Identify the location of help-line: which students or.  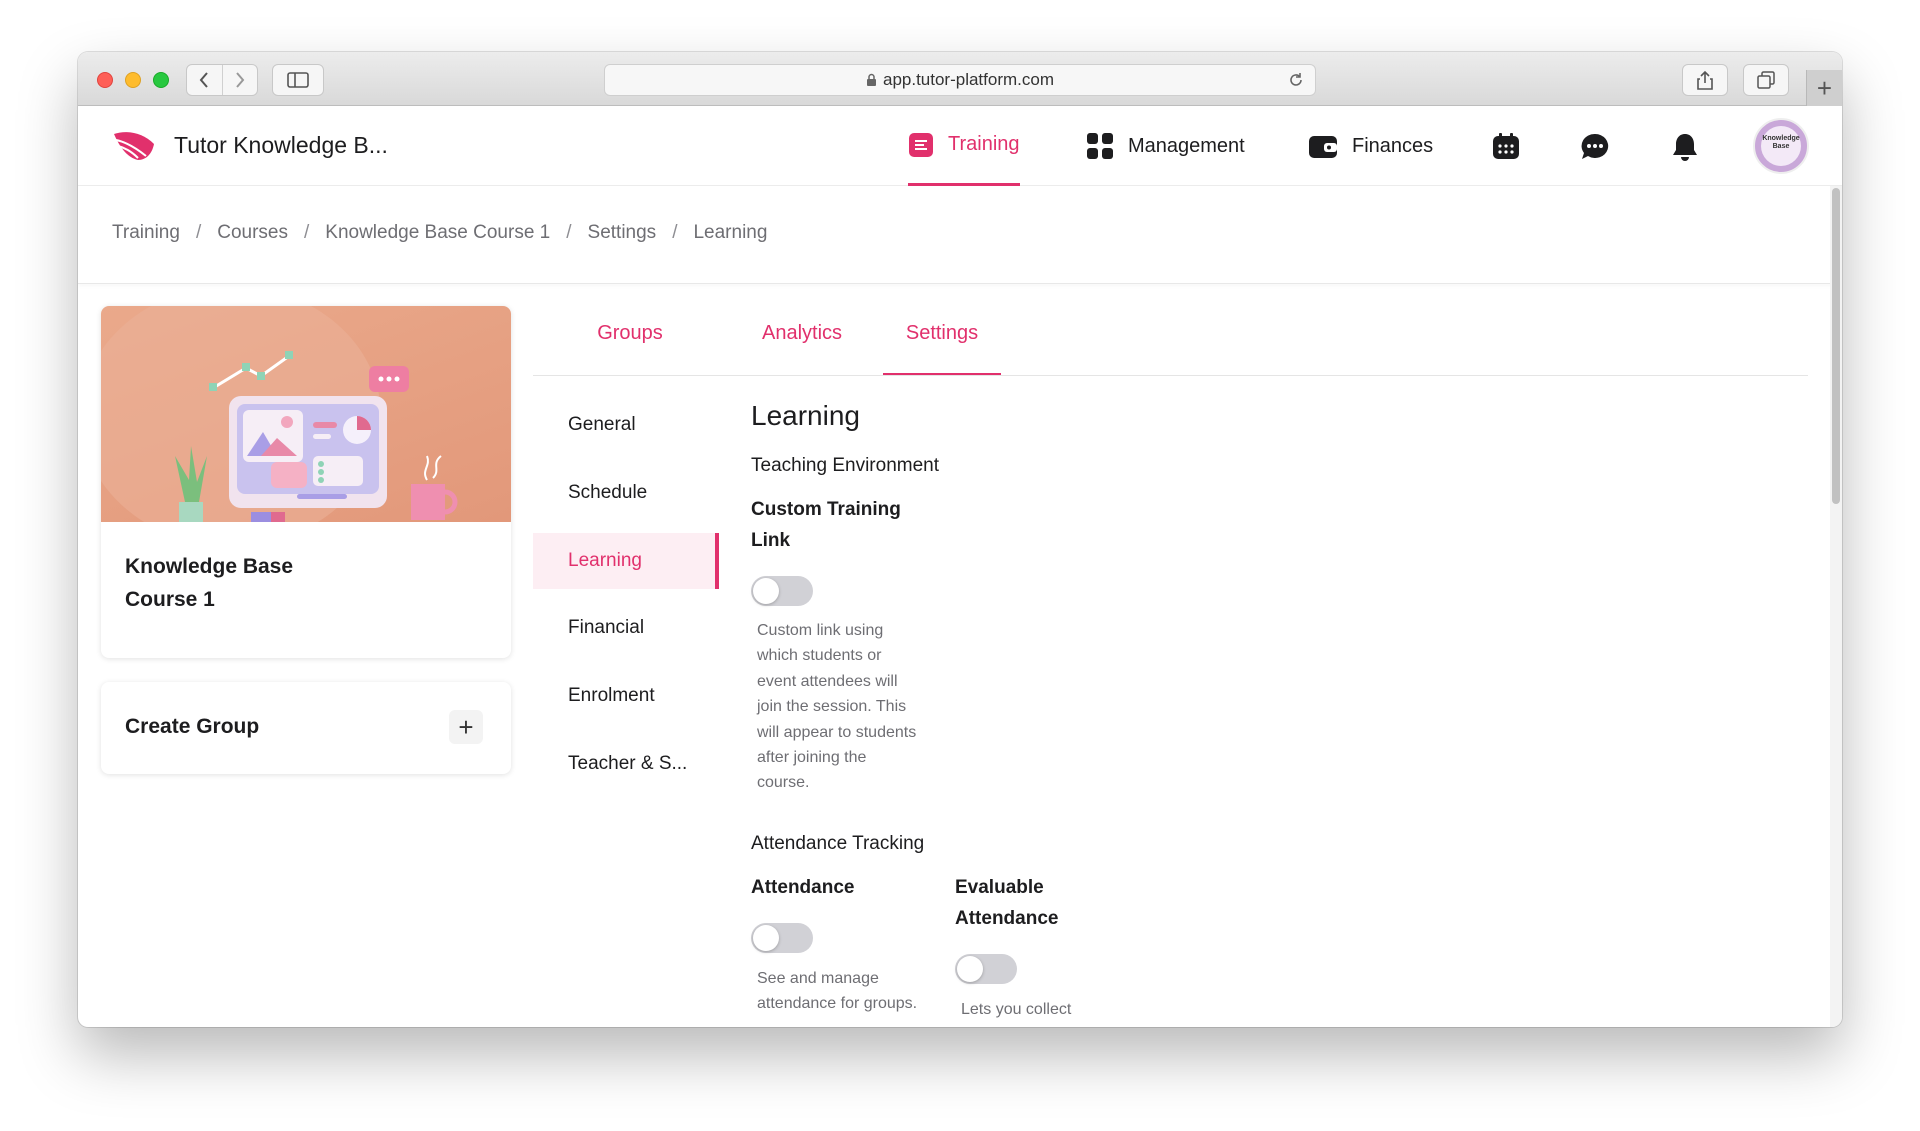
(819, 656).